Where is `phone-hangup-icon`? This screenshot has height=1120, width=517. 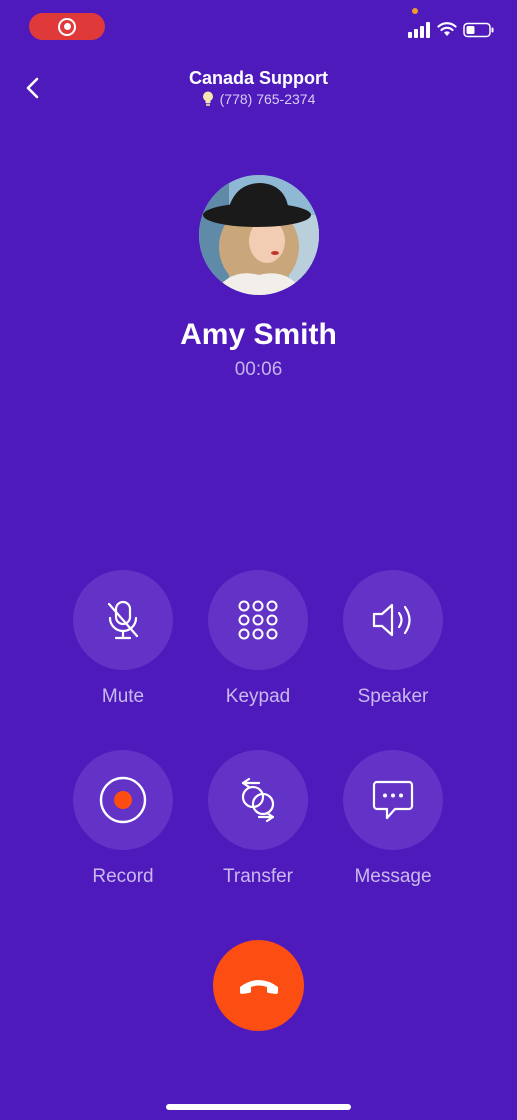
phone-hangup-icon is located at coordinates (258, 986).